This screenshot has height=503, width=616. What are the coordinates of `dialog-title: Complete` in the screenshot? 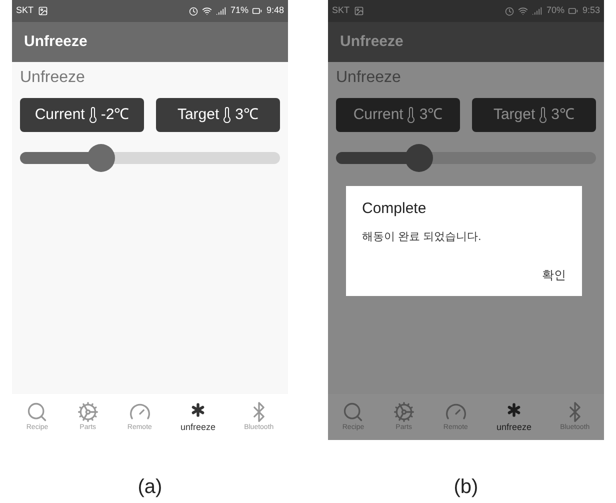 It's located at (395, 209).